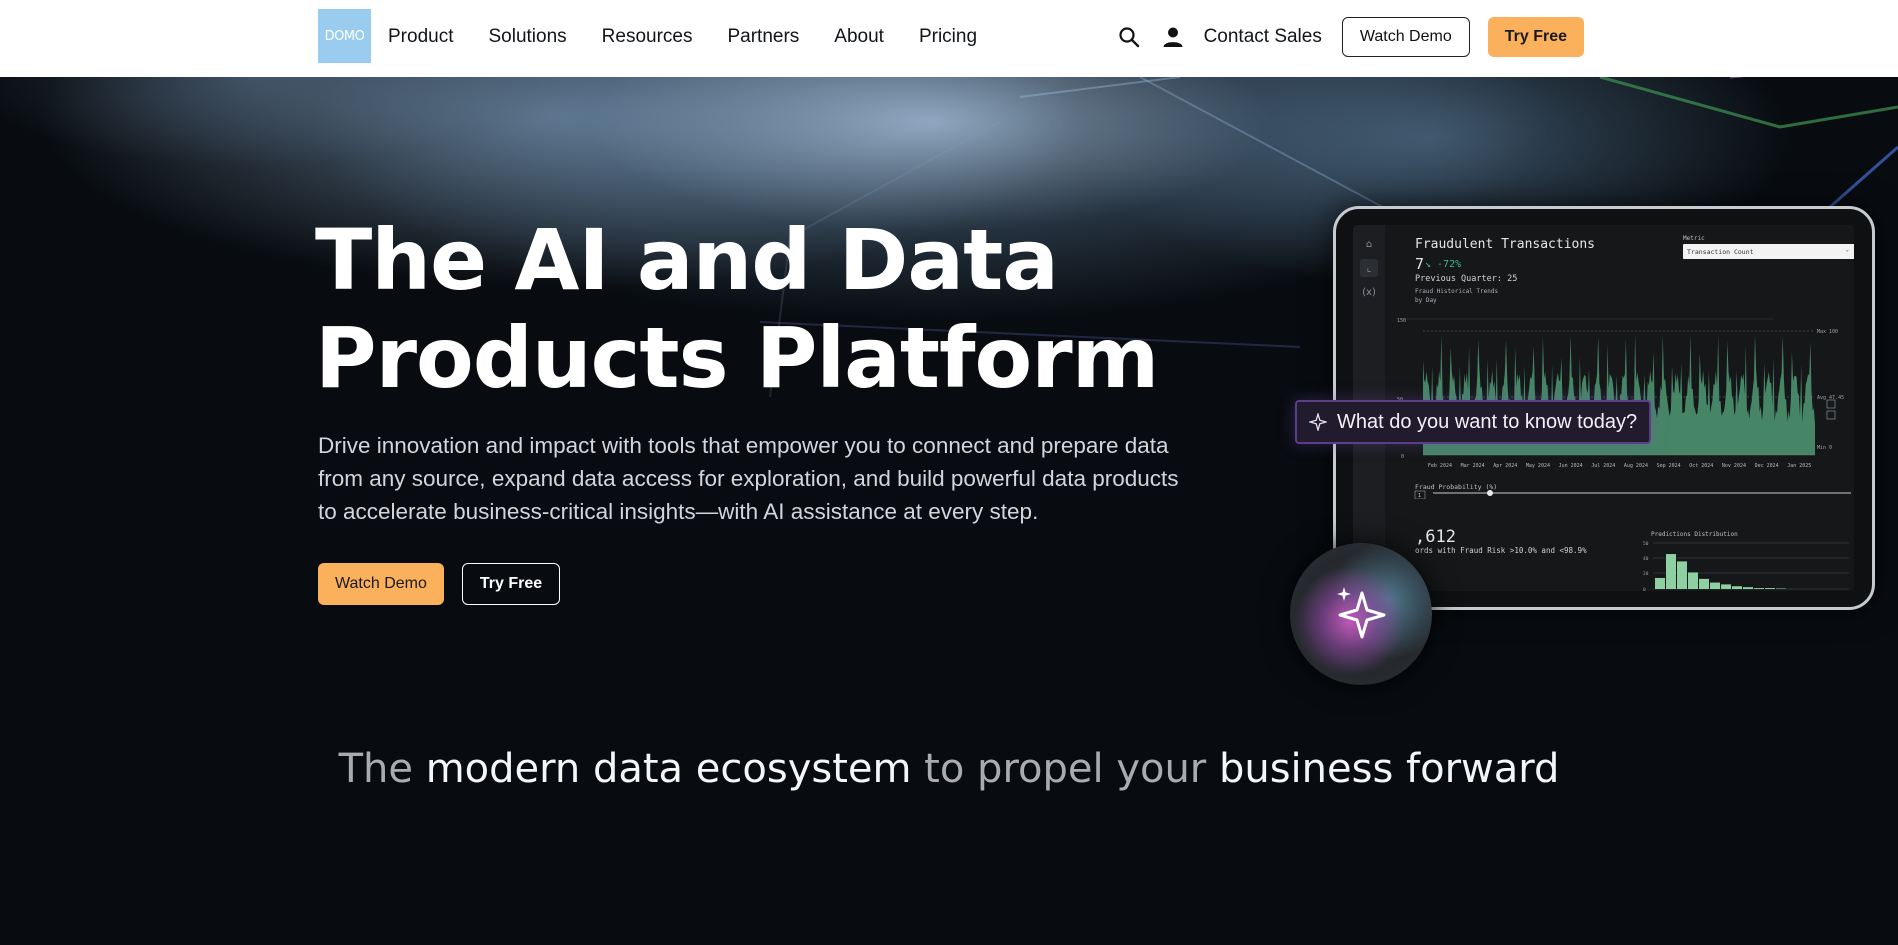 The image size is (1898, 945). Describe the element at coordinates (1720, 251) in the screenshot. I see `metric-select-value: Transaction Count` at that location.